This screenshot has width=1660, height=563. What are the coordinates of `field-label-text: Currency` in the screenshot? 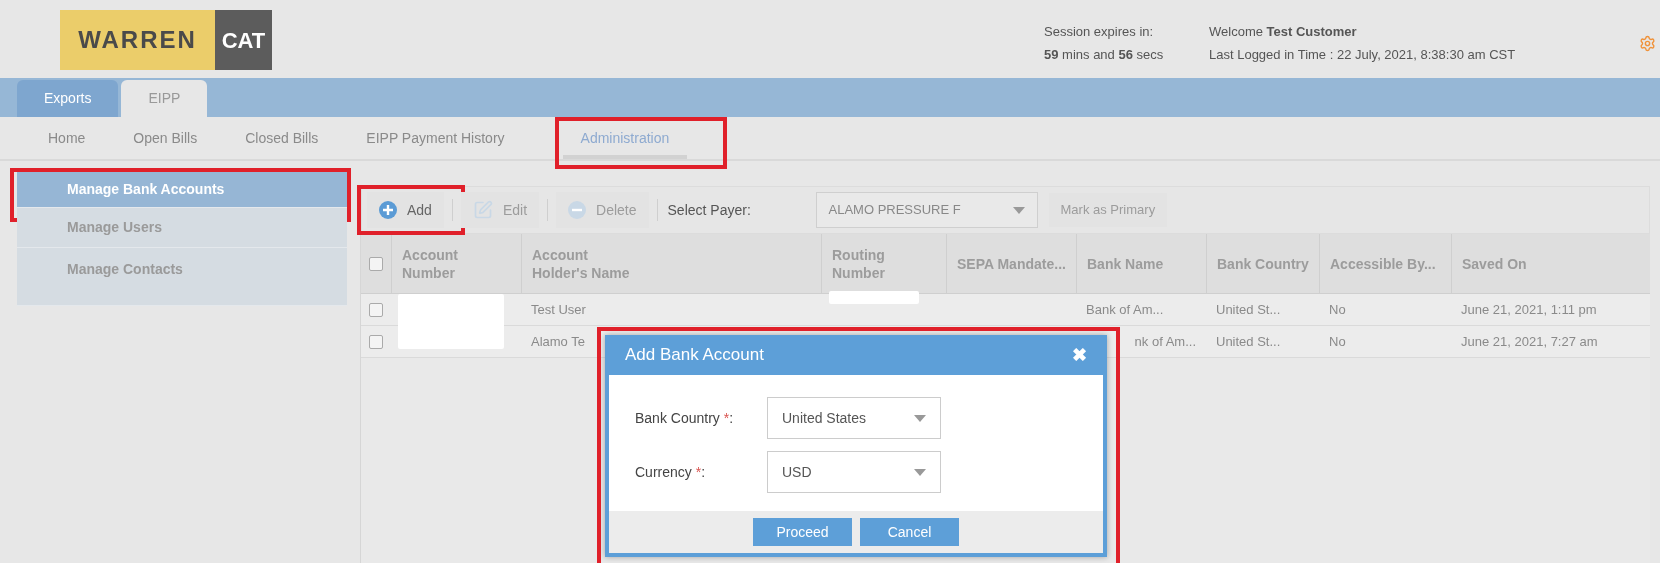 It's located at (663, 472).